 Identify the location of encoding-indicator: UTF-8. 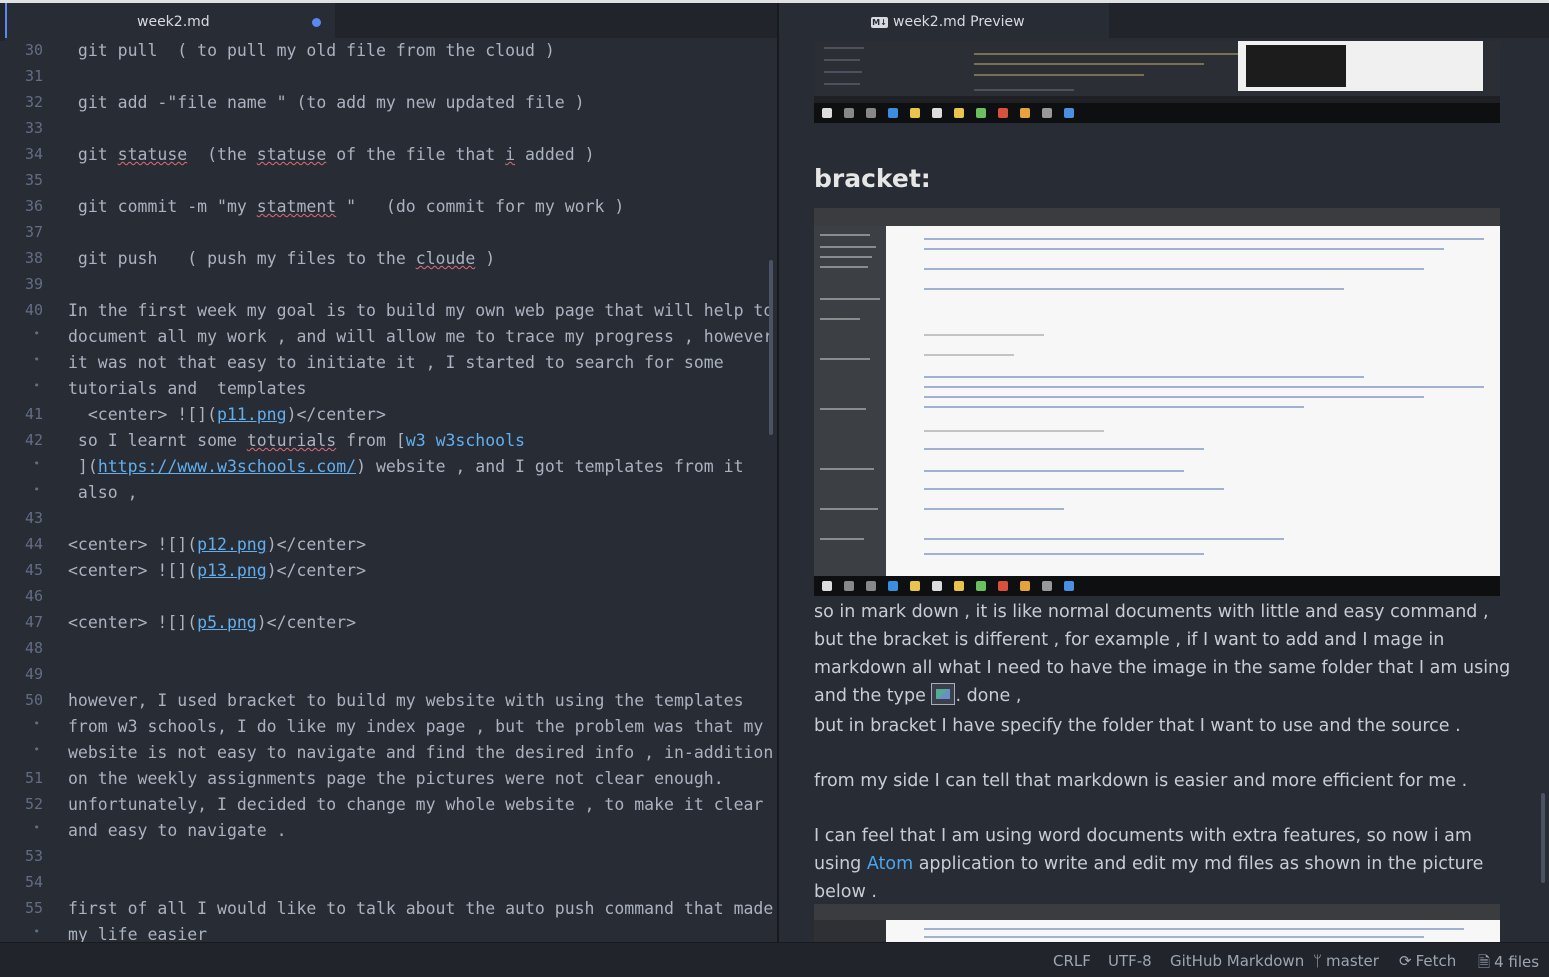
(1130, 961).